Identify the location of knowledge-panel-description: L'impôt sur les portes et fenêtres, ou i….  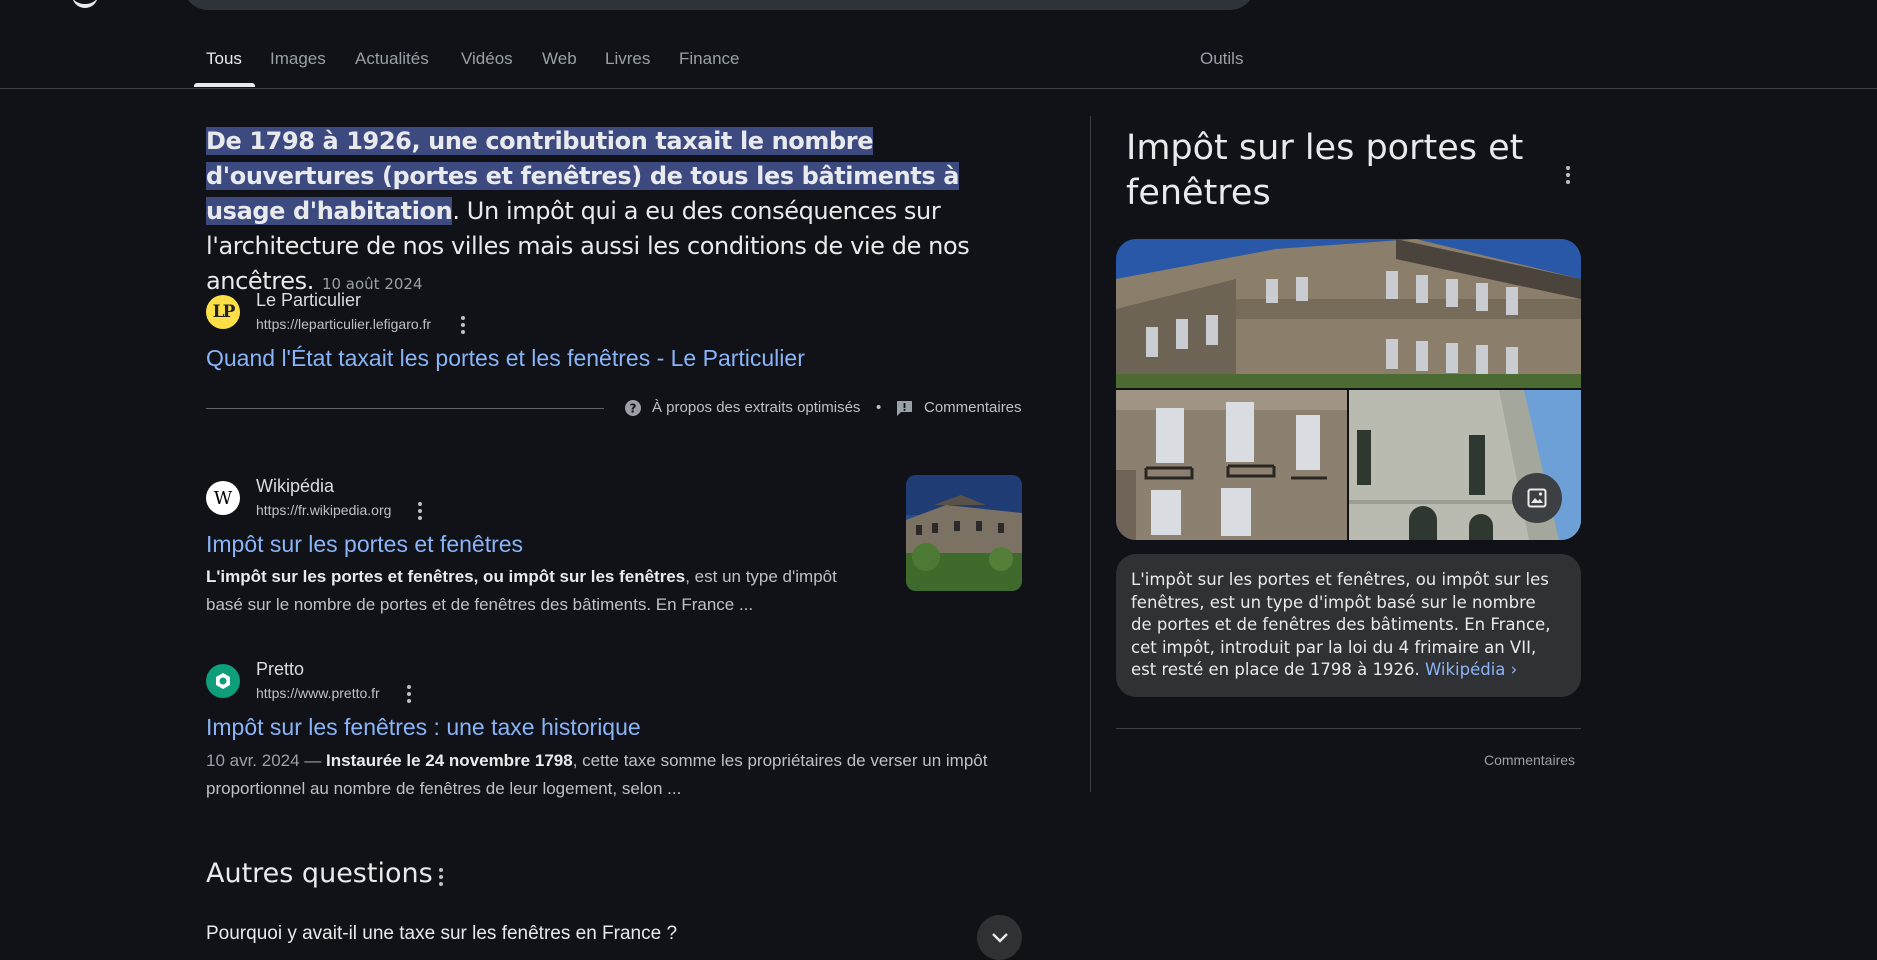
(1341, 624).